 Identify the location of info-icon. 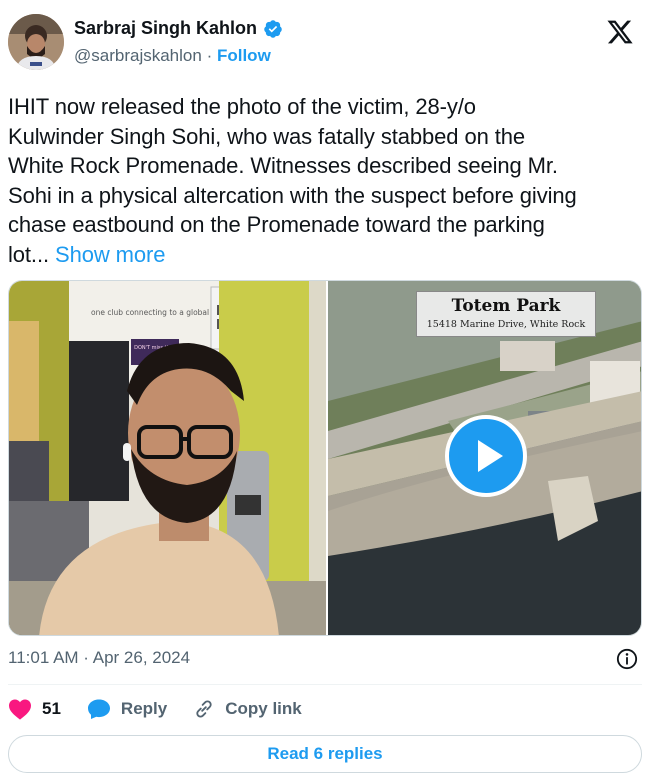
(627, 659).